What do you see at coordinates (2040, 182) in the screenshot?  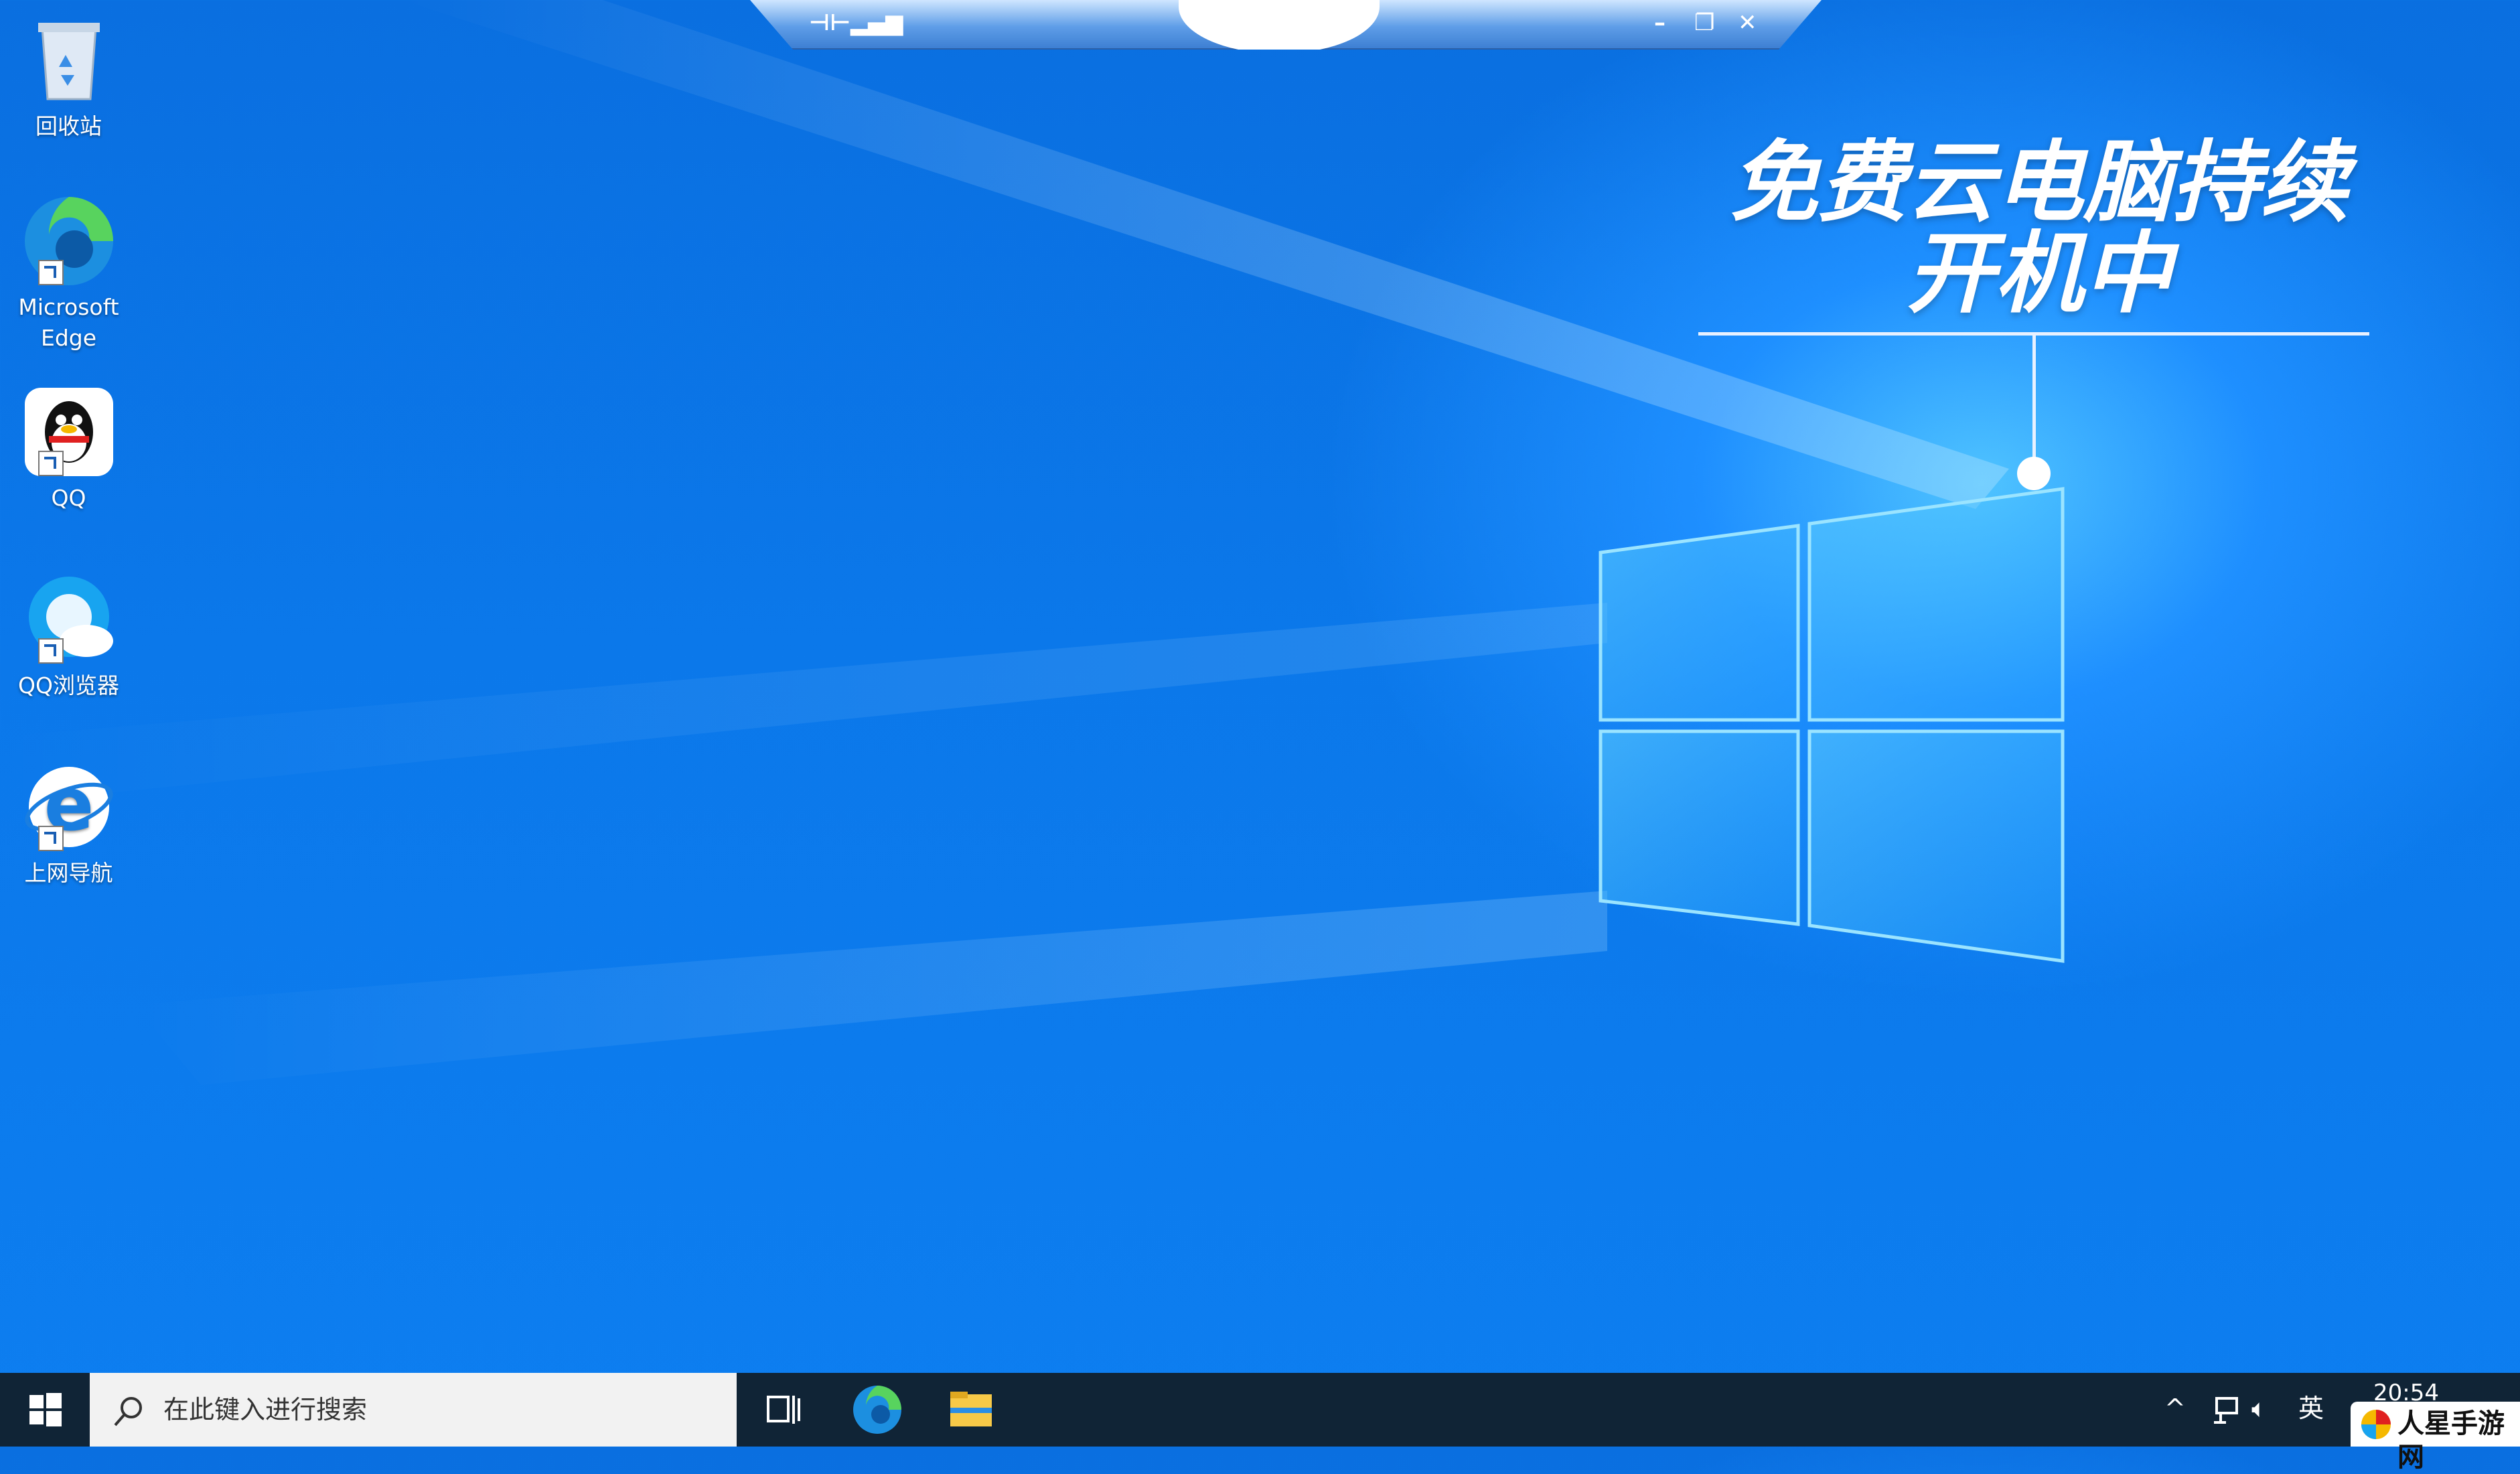 I see `caption-line-1: 免费云电脑持续` at bounding box center [2040, 182].